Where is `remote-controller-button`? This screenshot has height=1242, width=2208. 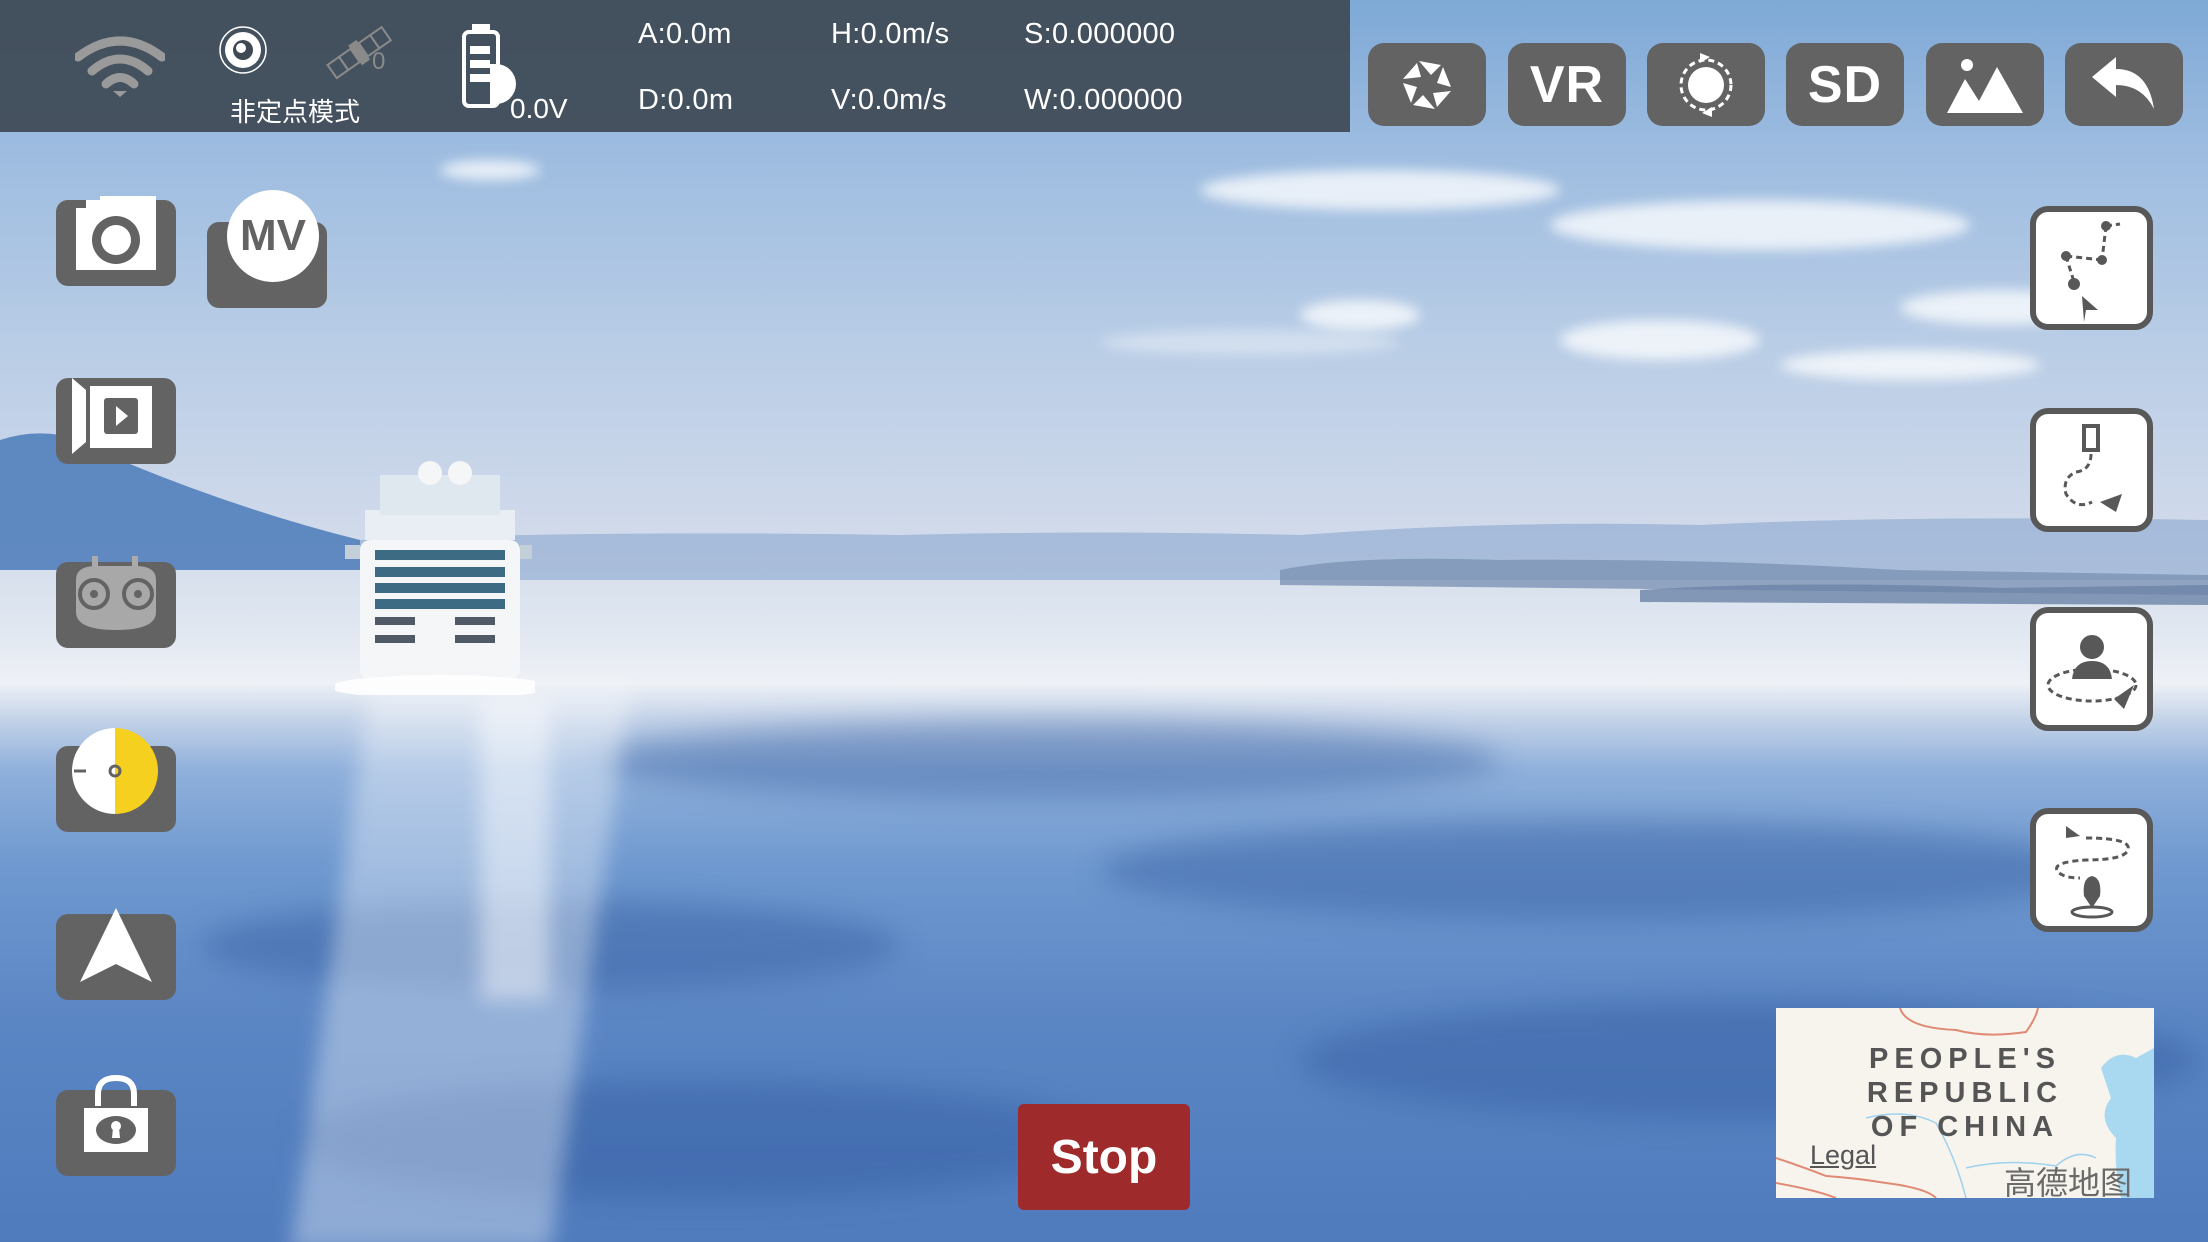
remote-controller-button is located at coordinates (116, 602).